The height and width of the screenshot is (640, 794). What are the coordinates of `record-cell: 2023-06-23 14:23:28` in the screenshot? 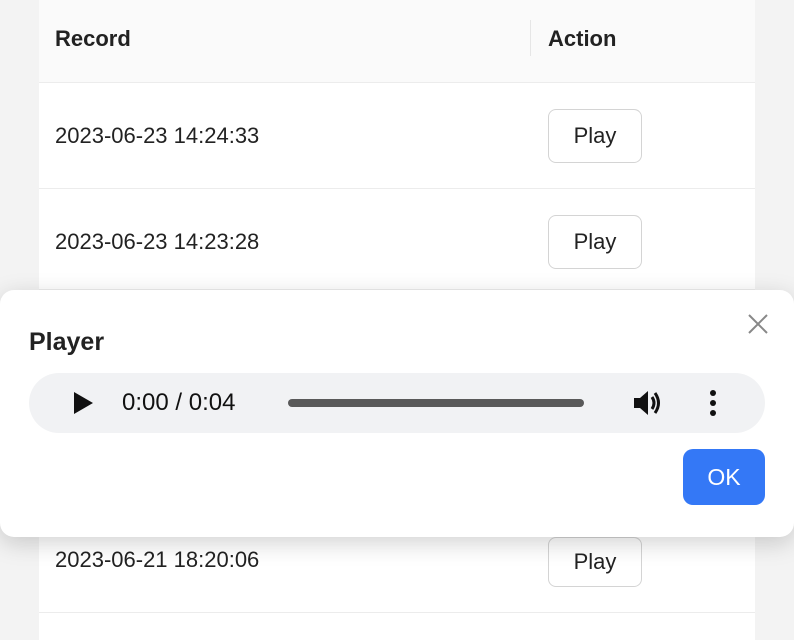 It's located at (157, 241).